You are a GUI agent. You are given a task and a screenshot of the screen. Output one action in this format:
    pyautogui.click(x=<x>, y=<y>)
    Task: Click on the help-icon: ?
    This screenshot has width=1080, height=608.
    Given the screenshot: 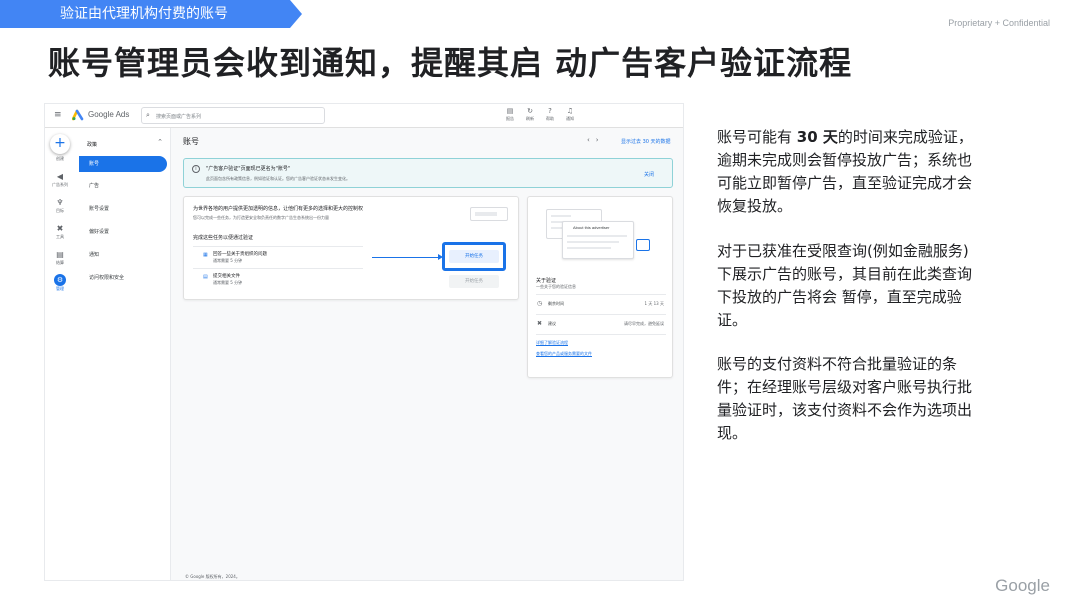 What is the action you would take?
    pyautogui.click(x=550, y=111)
    